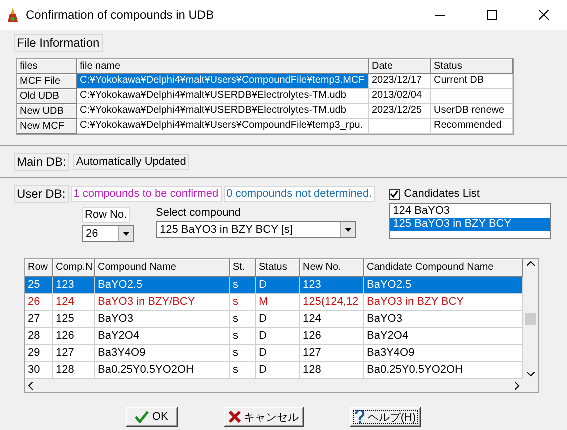 This screenshot has height=430, width=567. I want to click on close-icon, so click(544, 15).